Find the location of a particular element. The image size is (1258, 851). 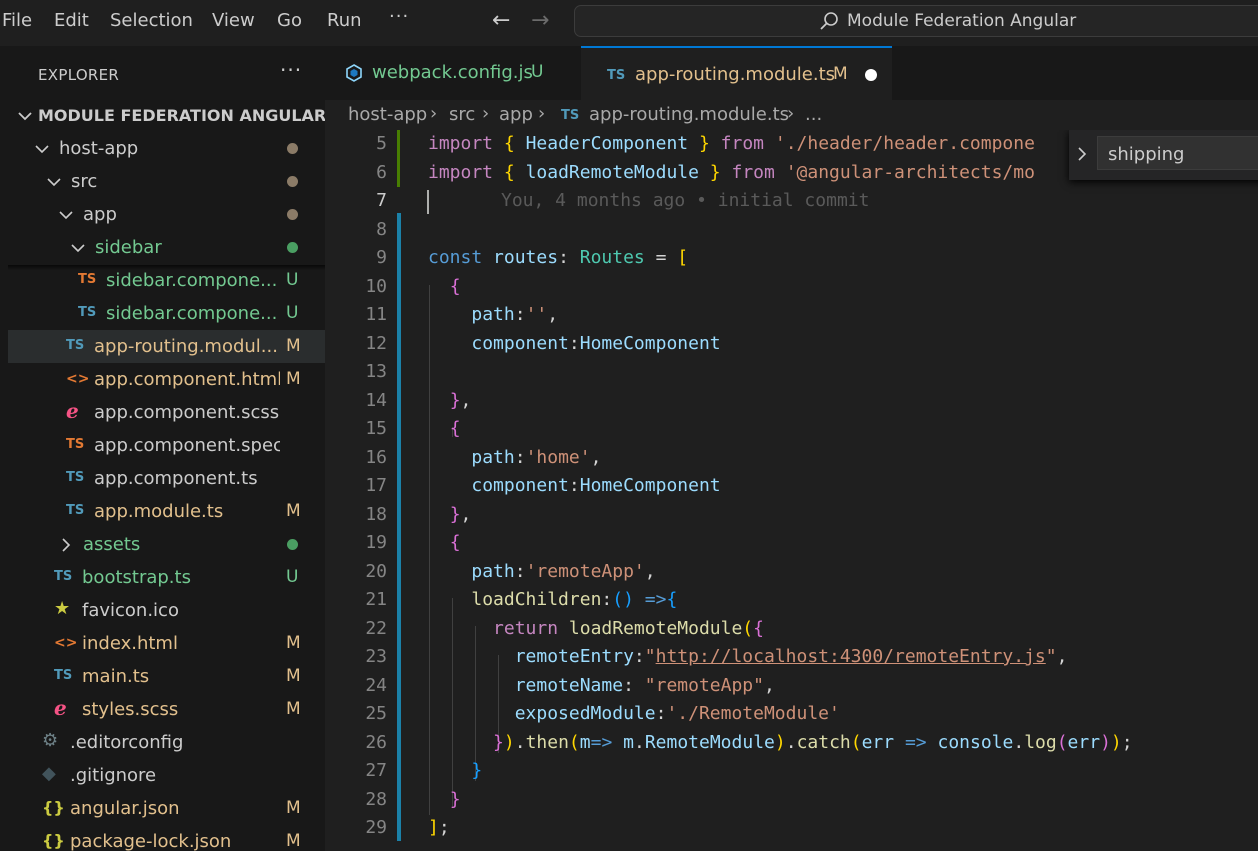

tree-item: ℯ styles.scss M is located at coordinates (166, 709).